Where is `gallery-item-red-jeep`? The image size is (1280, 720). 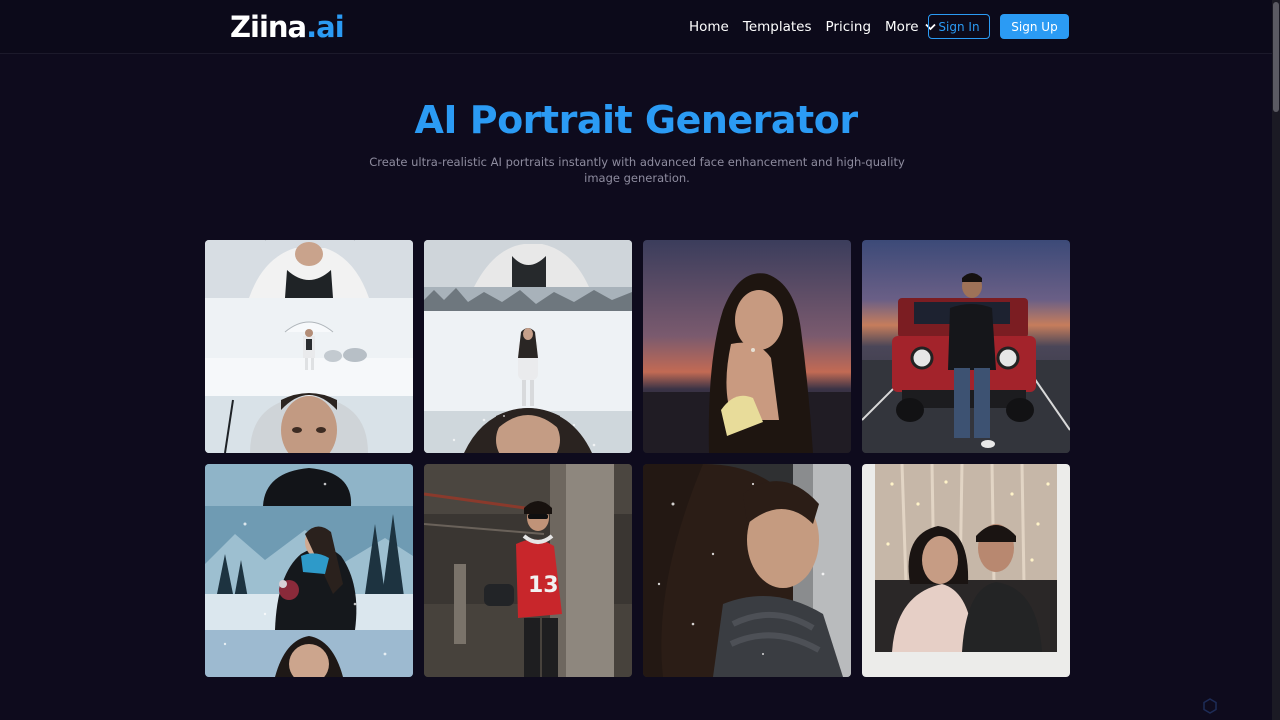 gallery-item-red-jeep is located at coordinates (966, 346).